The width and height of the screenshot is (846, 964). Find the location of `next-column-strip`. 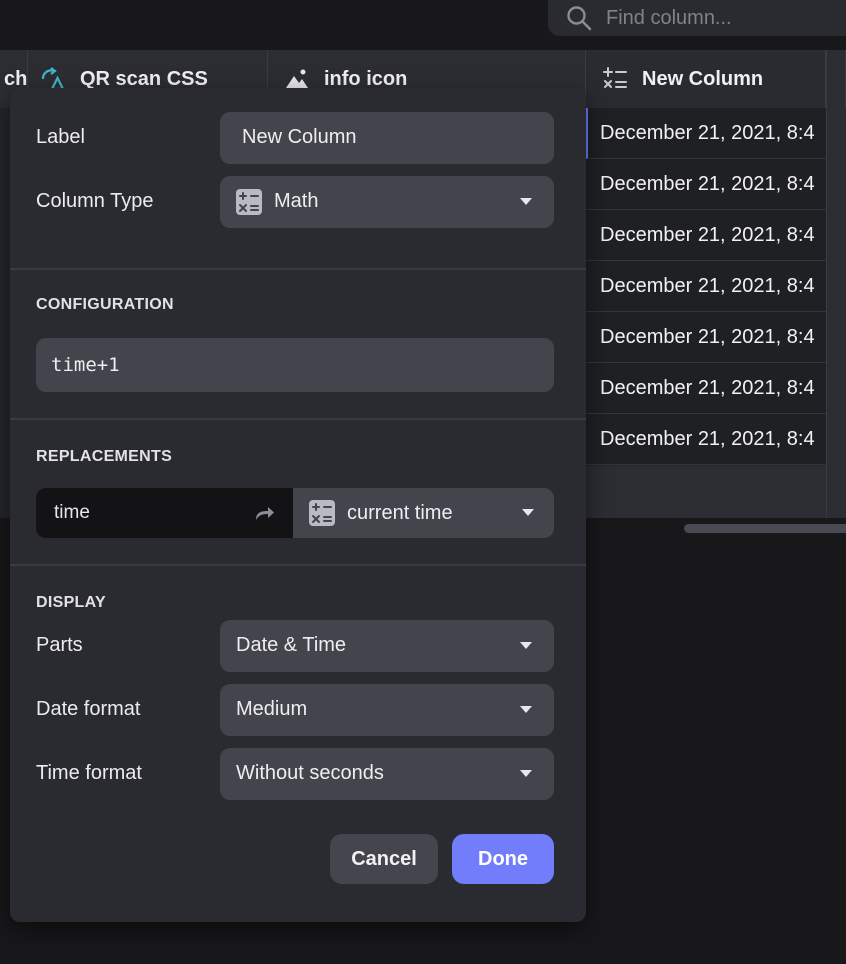

next-column-strip is located at coordinates (836, 313).